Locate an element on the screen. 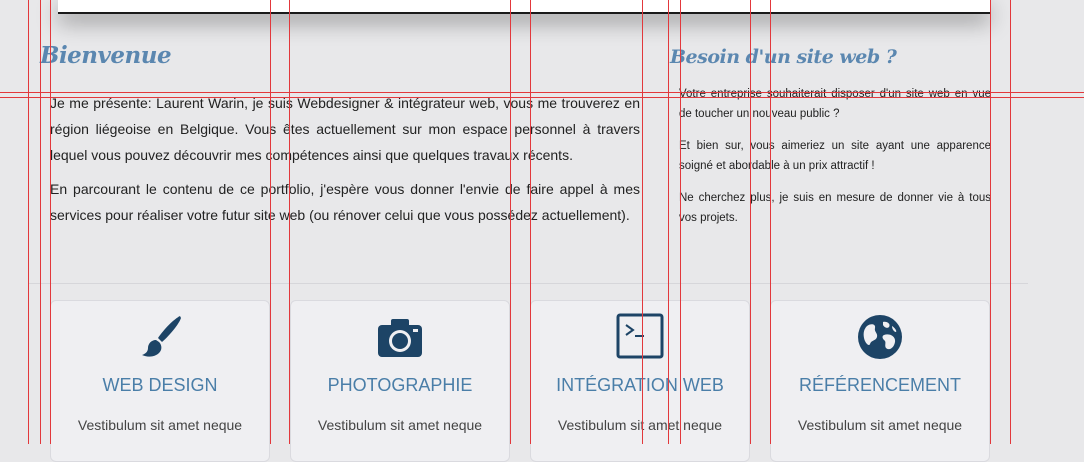 The height and width of the screenshot is (462, 1084). top-banner-edge is located at coordinates (524, 7).